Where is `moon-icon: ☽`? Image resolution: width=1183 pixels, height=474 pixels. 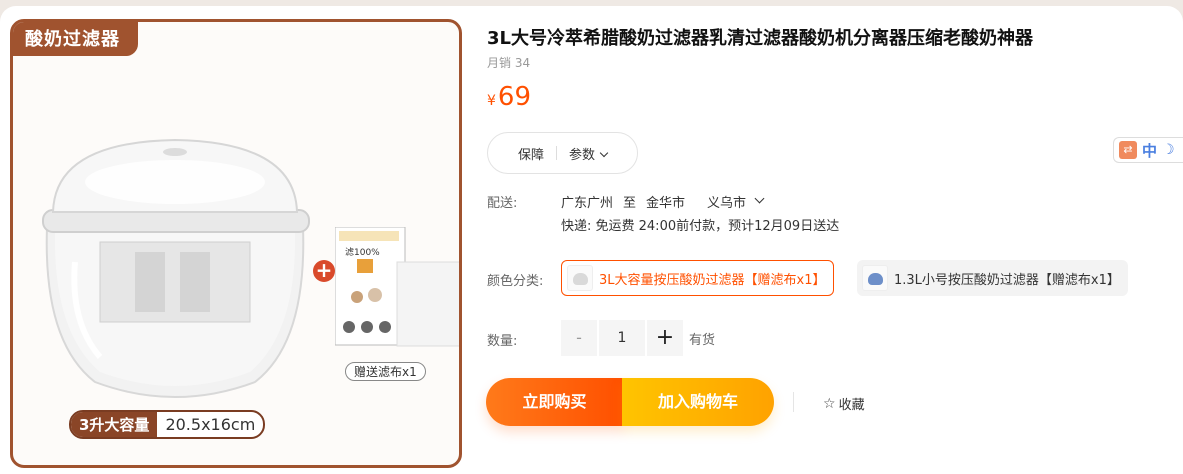 moon-icon: ☽ is located at coordinates (1168, 150).